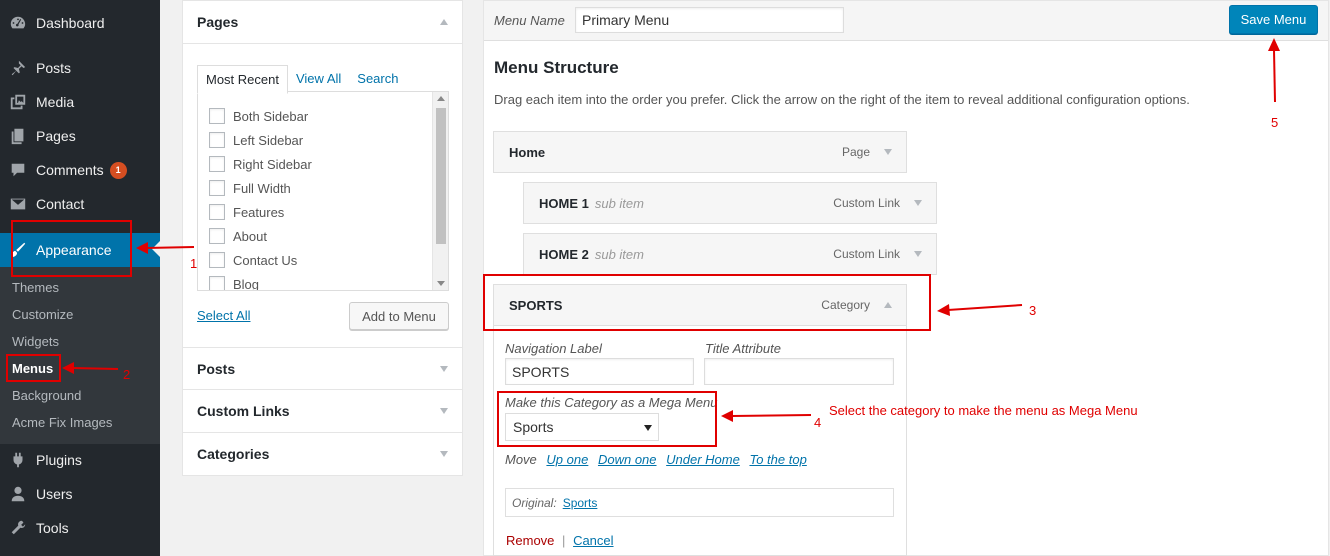 This screenshot has height=556, width=1330. I want to click on submenu-themes: Themes, so click(35, 287).